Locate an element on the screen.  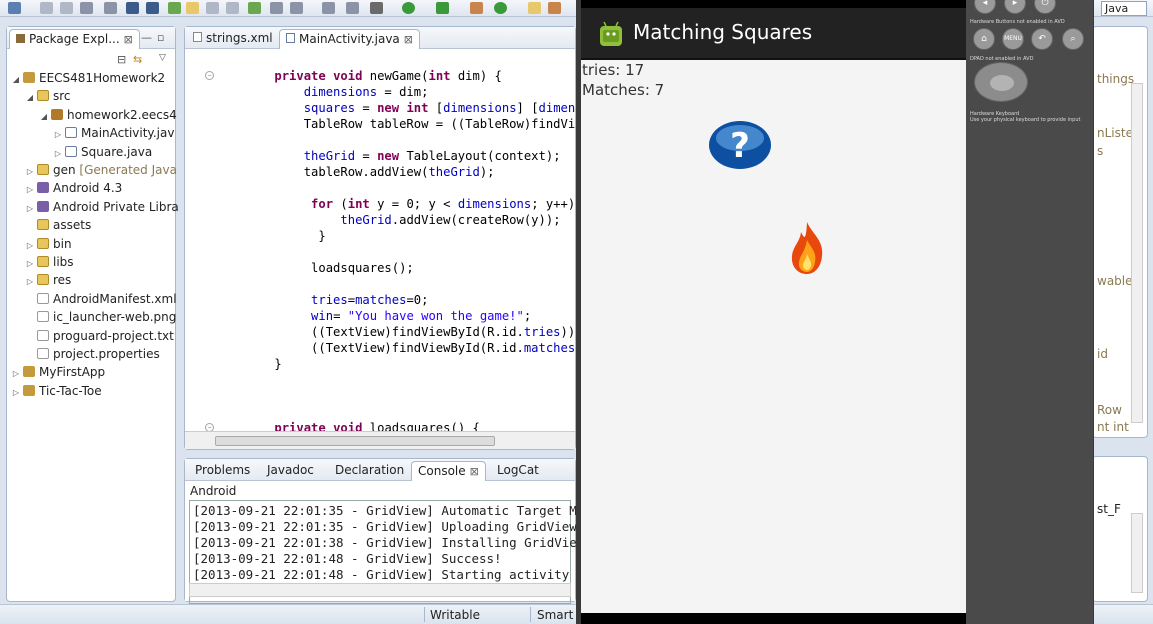
lint-icon is located at coordinates (276, 8).